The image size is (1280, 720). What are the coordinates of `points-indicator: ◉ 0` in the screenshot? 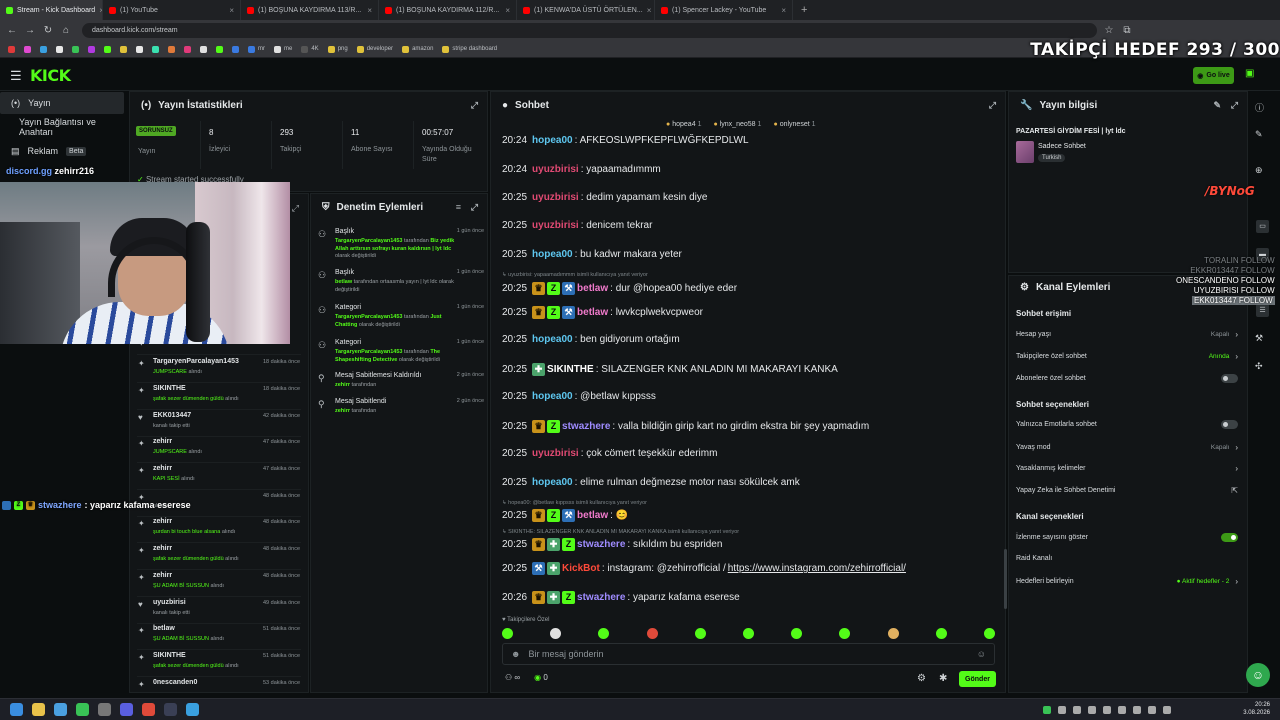 It's located at (541, 677).